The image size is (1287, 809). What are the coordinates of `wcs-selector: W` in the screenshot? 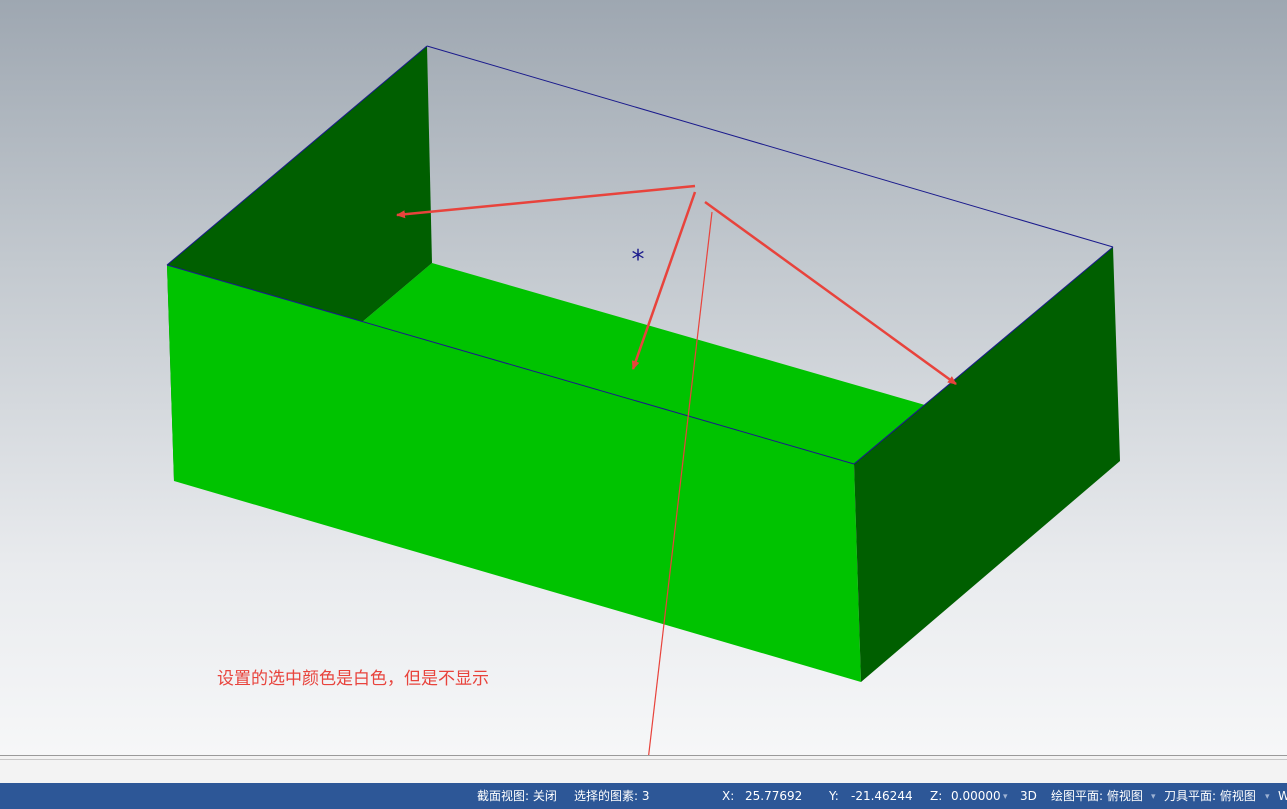 It's located at (1282, 796).